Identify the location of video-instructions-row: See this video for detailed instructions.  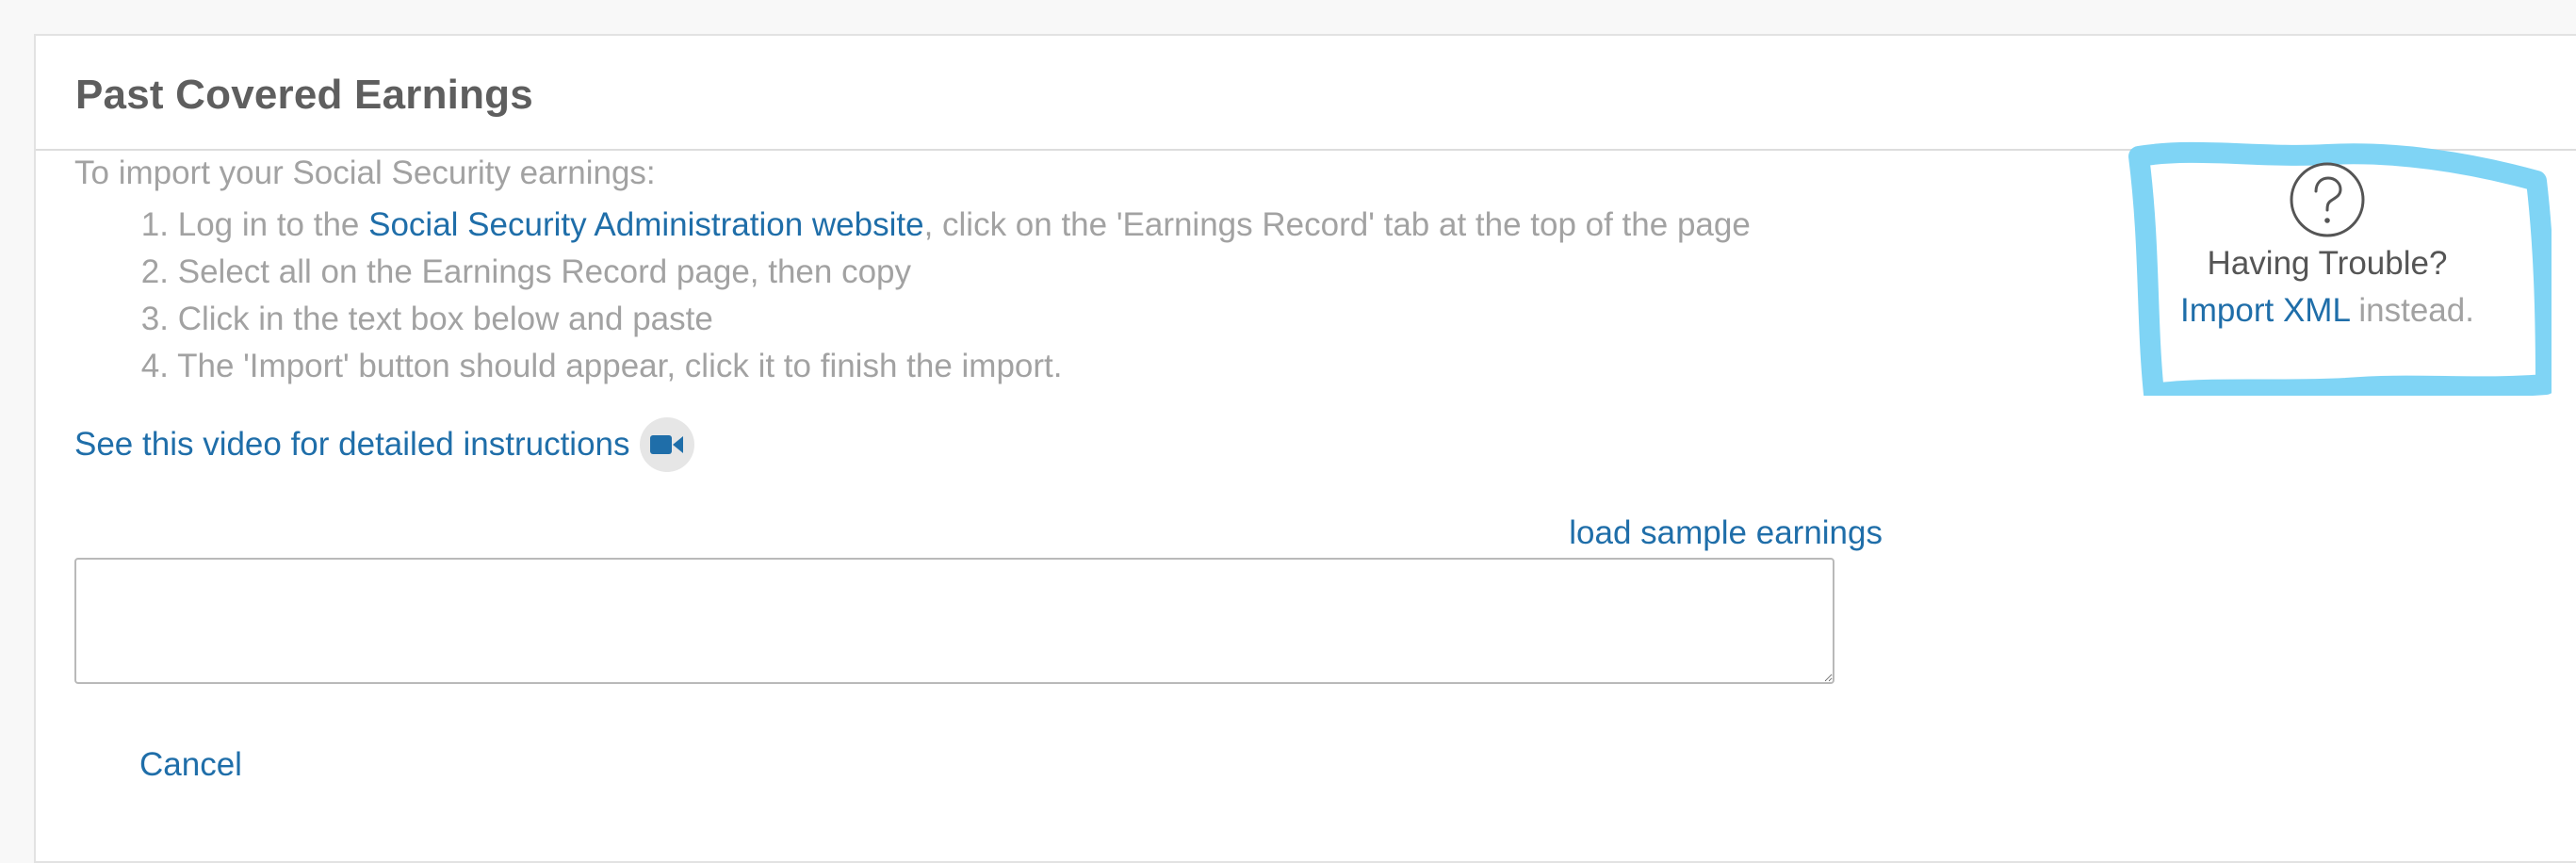
(384, 445).